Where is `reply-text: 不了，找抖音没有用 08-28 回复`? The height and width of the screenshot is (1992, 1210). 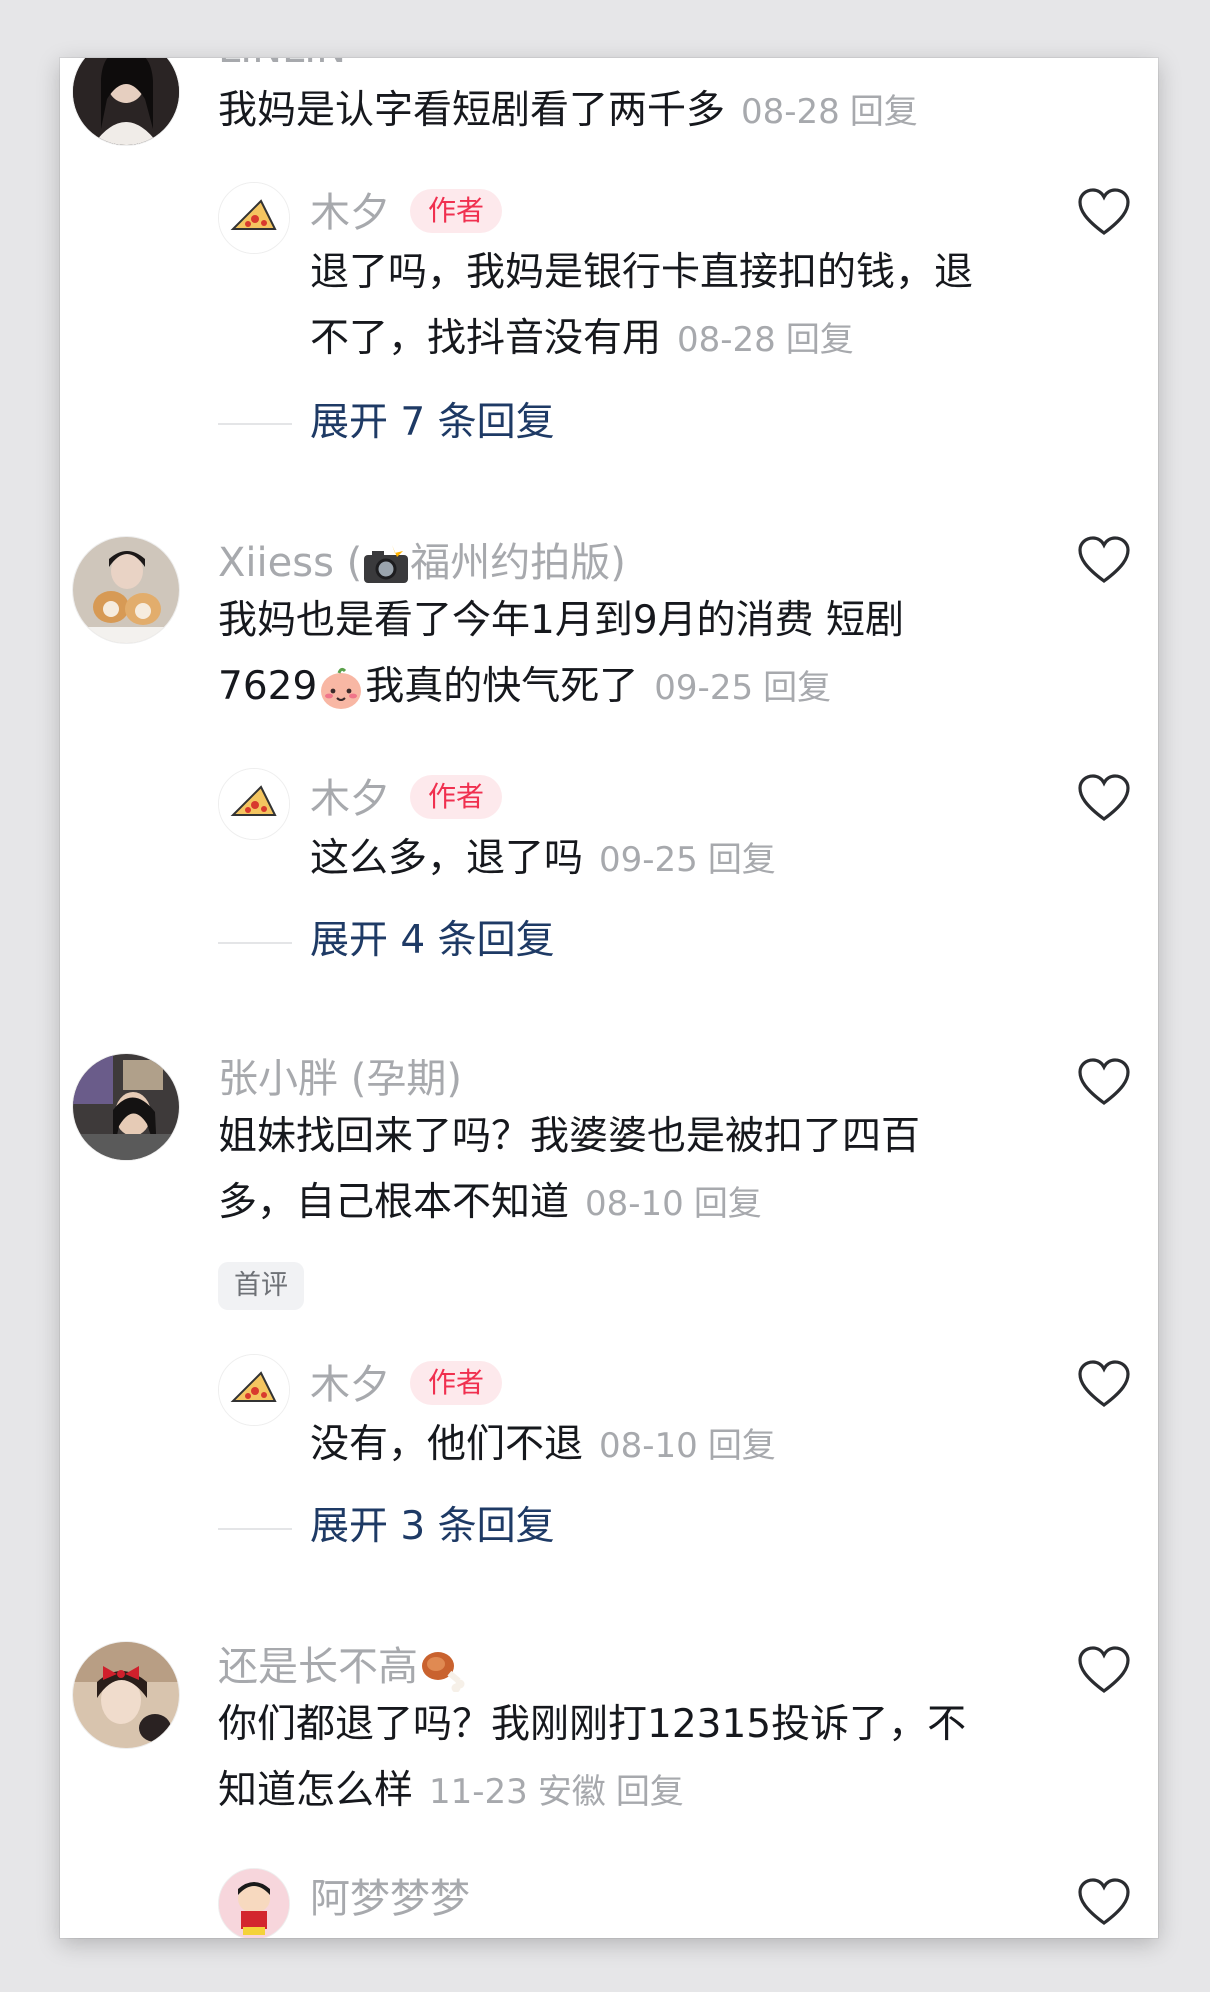
reply-text: 不了，找抖音没有用 08-28 回复 is located at coordinates (582, 338).